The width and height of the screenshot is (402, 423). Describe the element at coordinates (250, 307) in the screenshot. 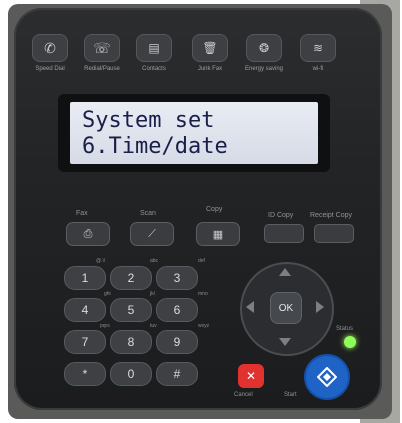

I see `left-arrow-button` at that location.